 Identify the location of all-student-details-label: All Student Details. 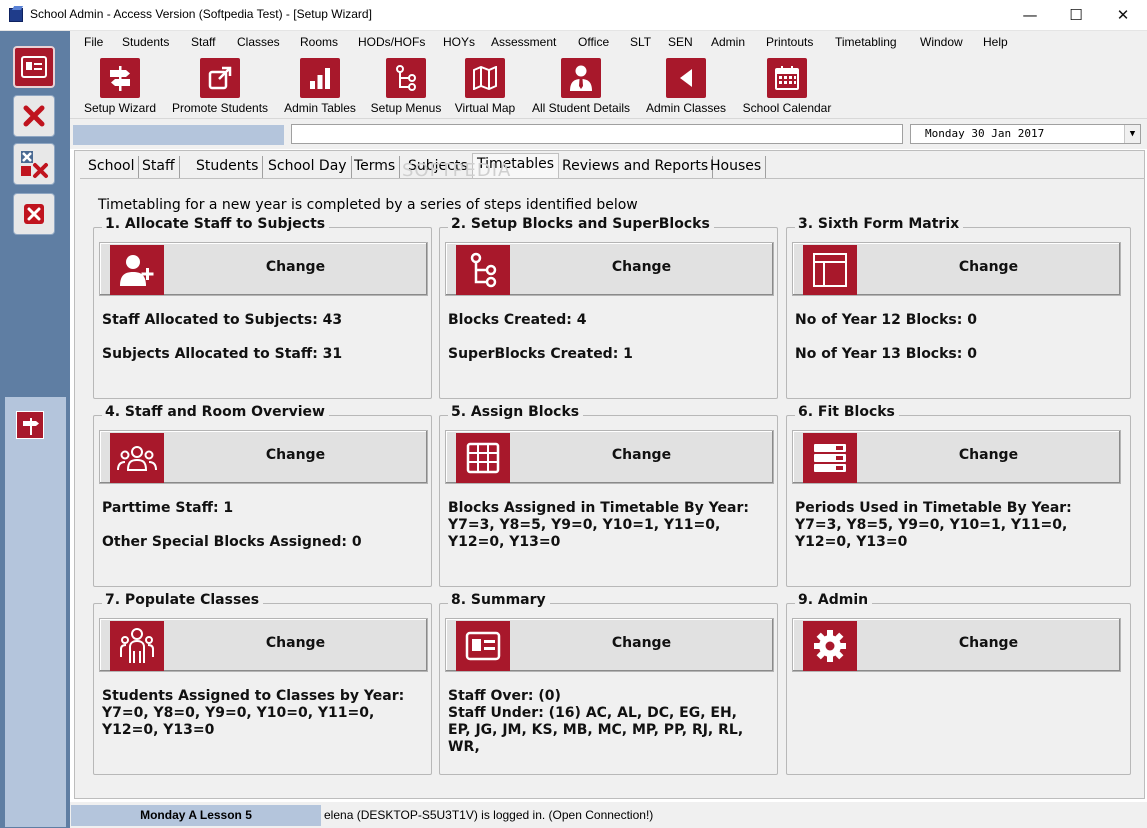
(581, 108).